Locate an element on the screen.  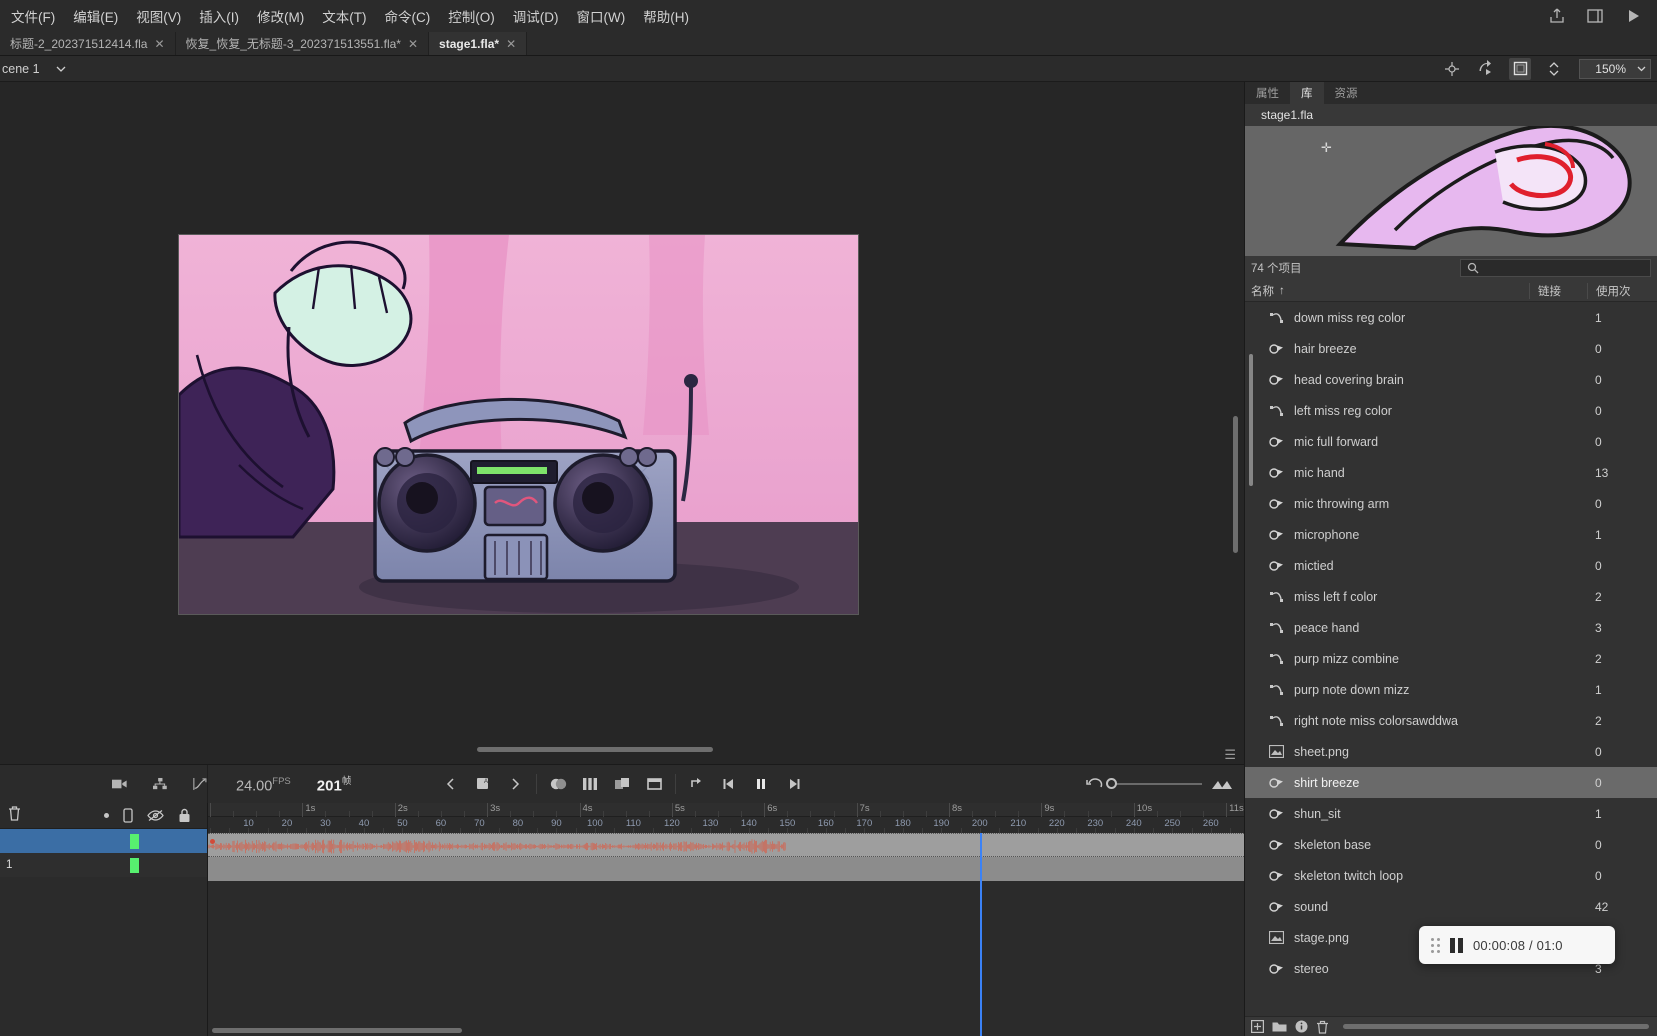
stage-panel-menu-icon: ☰ is located at coordinates (1230, 755).